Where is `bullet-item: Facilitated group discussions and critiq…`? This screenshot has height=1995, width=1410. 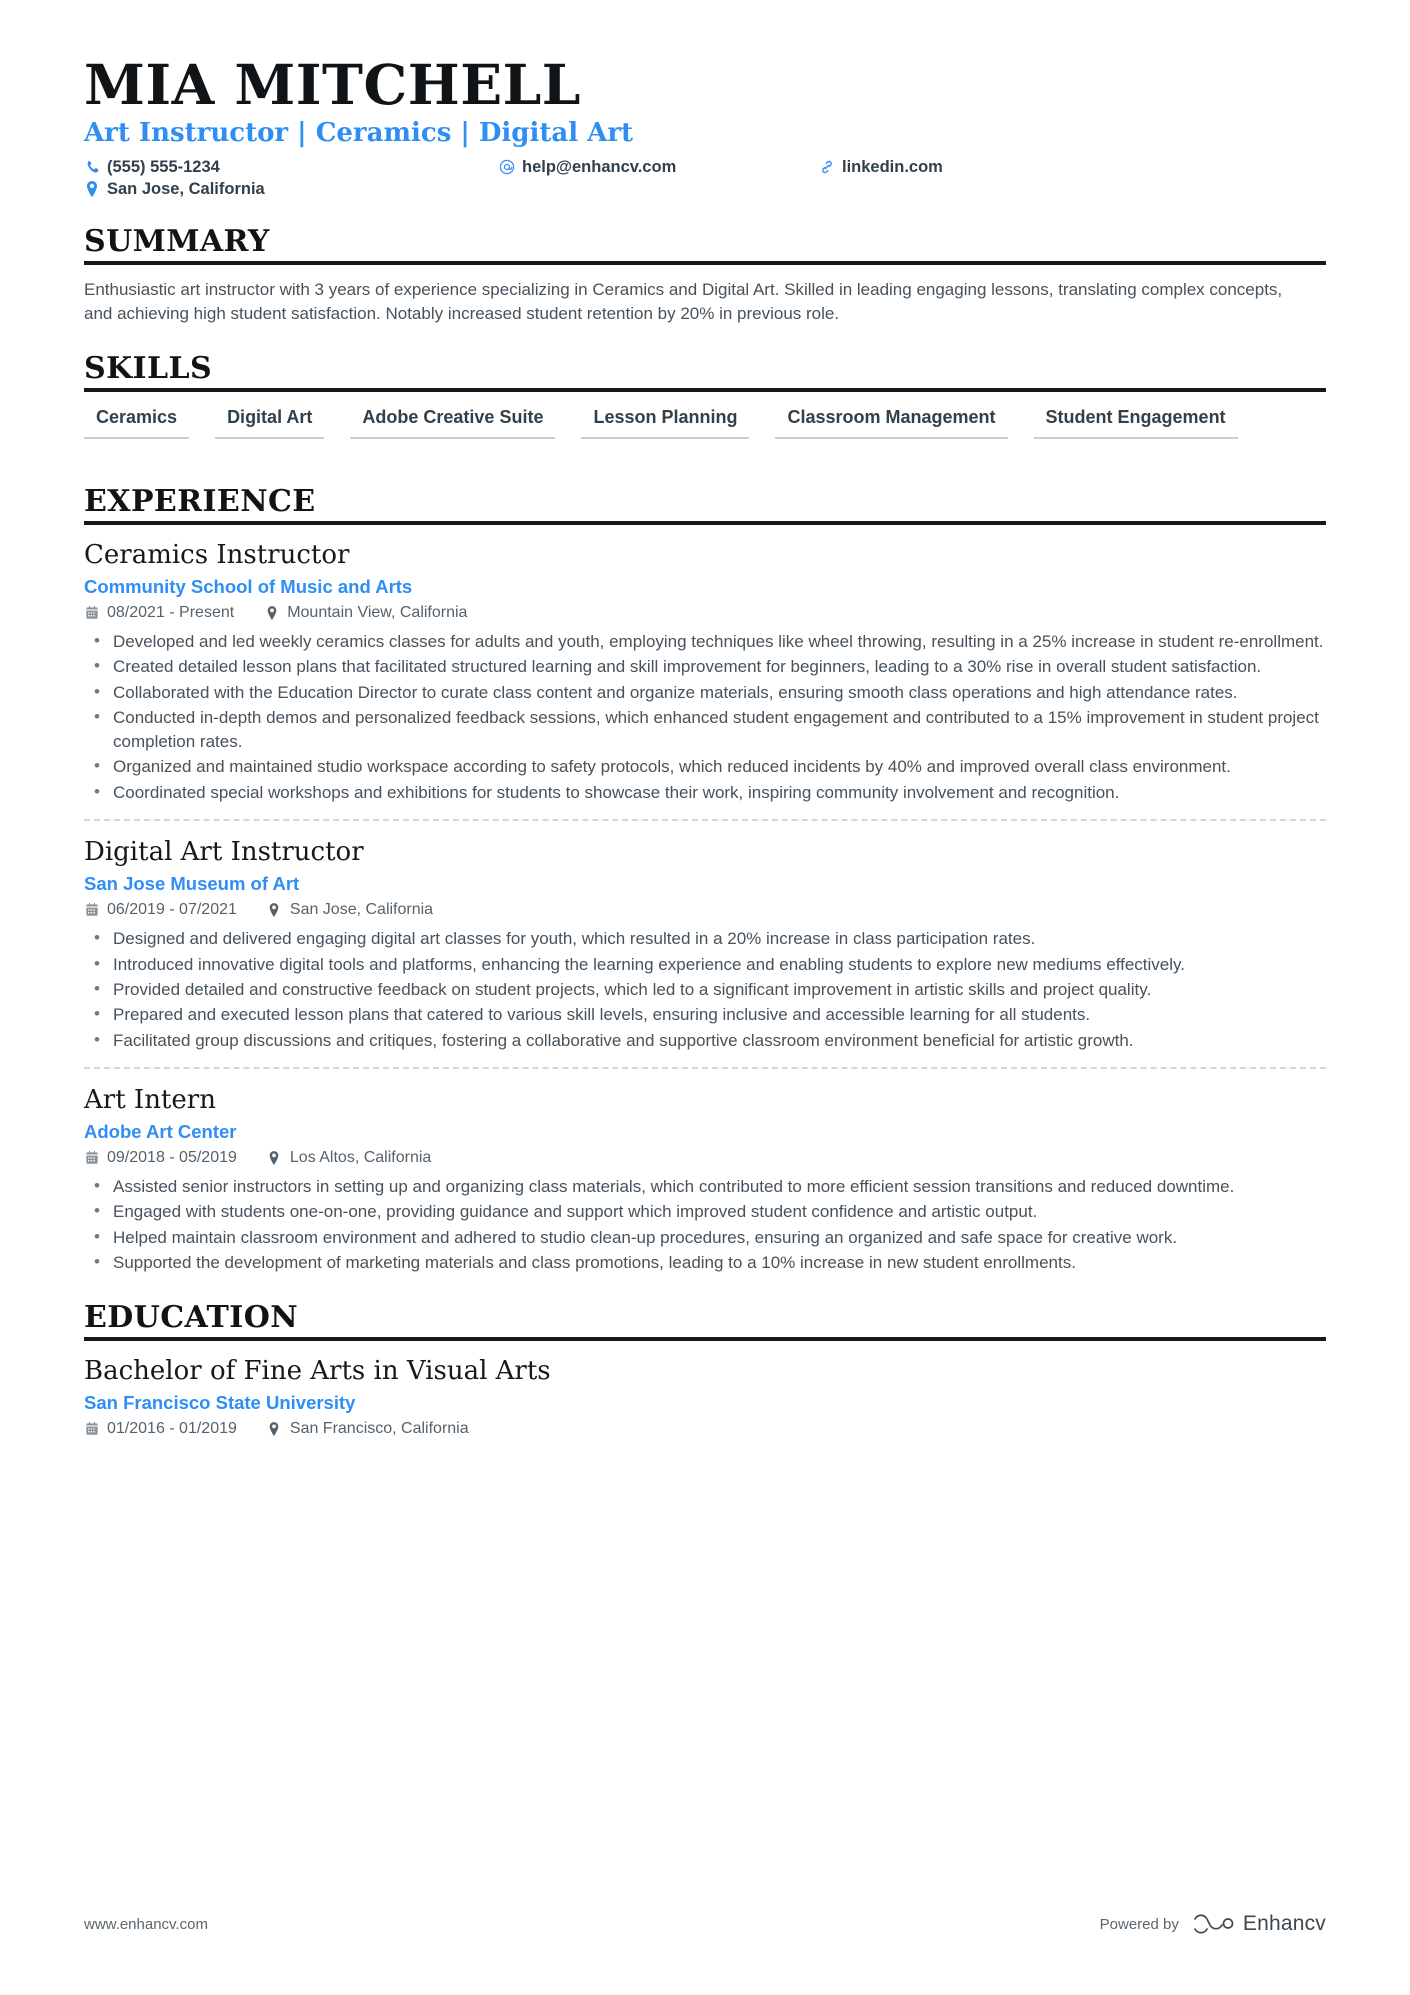 bullet-item: Facilitated group discussions and critiq… is located at coordinates (704, 1040).